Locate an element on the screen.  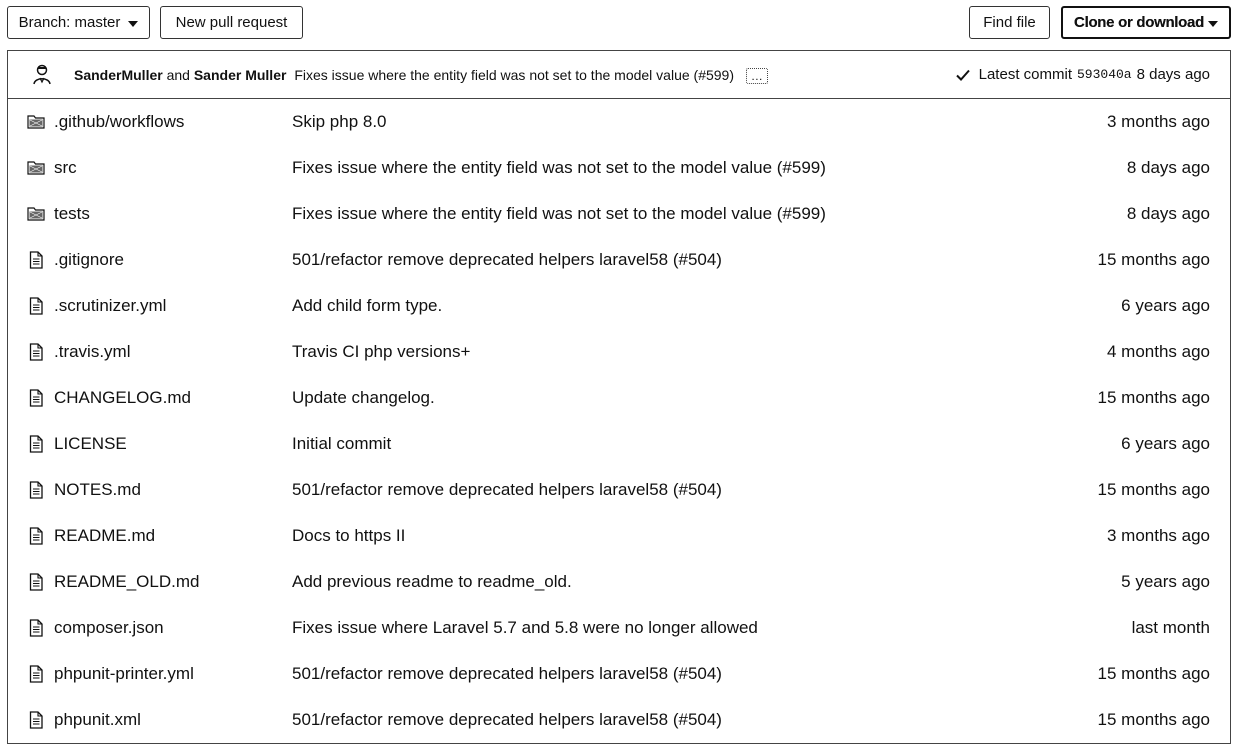
clone-download-button: Clone or download is located at coordinates (1146, 22).